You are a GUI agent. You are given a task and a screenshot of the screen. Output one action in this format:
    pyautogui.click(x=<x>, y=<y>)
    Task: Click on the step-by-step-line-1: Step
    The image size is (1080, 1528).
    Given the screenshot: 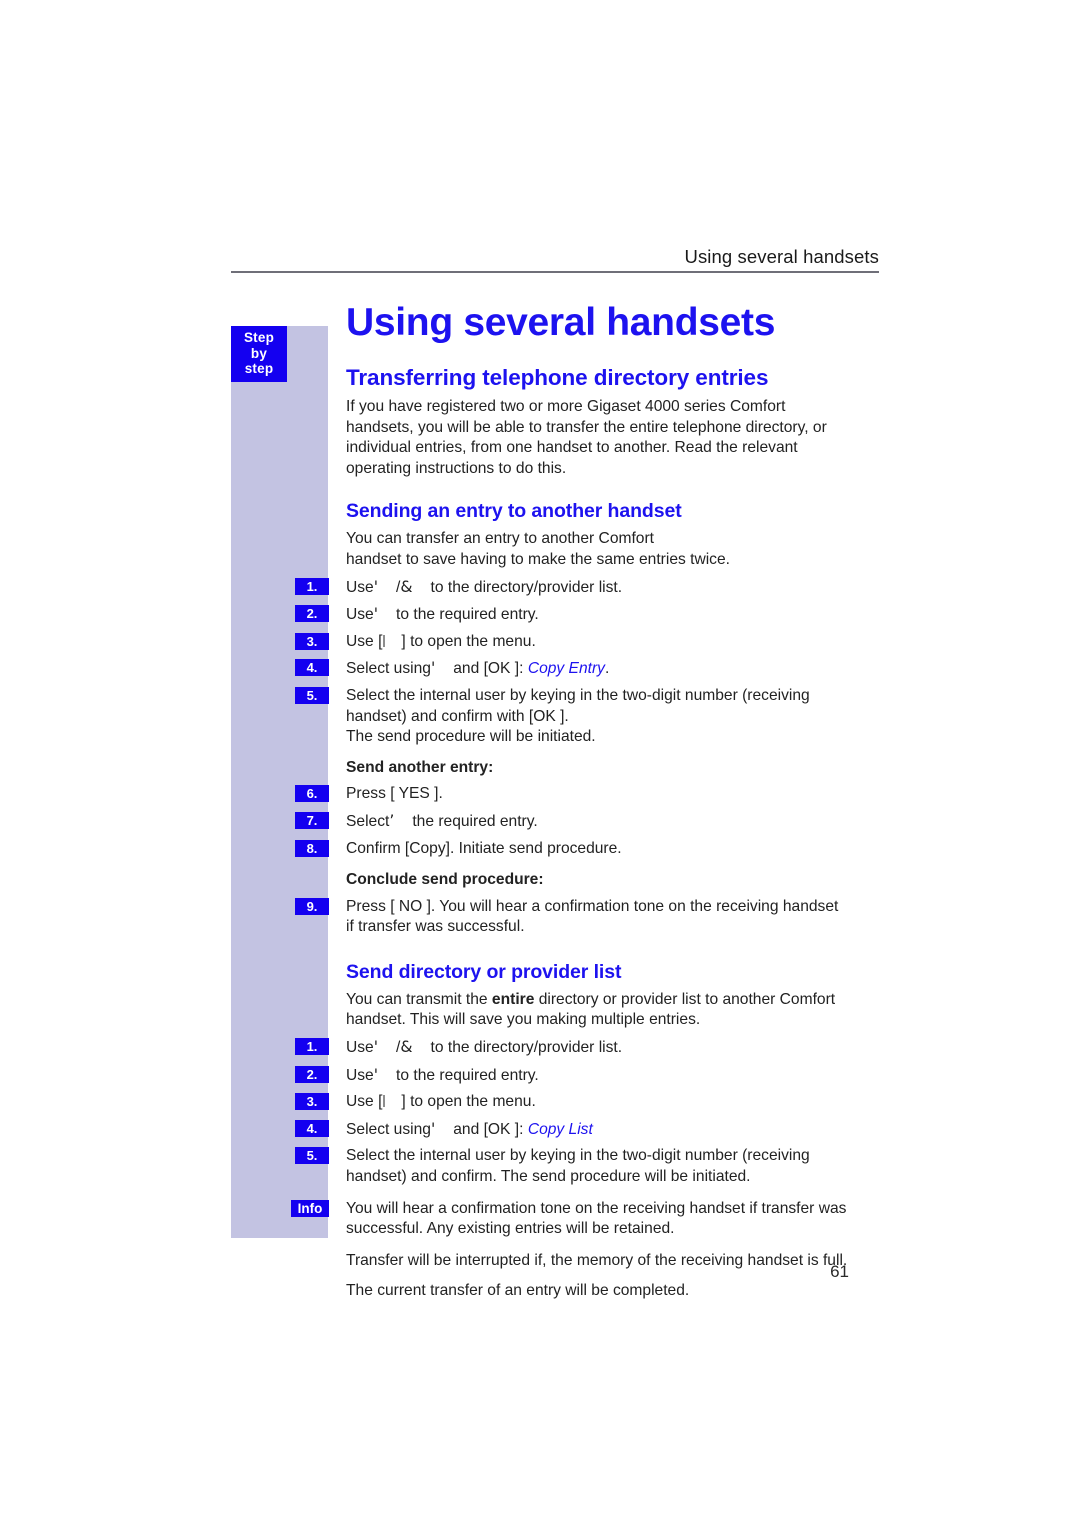 What is the action you would take?
    pyautogui.click(x=259, y=337)
    